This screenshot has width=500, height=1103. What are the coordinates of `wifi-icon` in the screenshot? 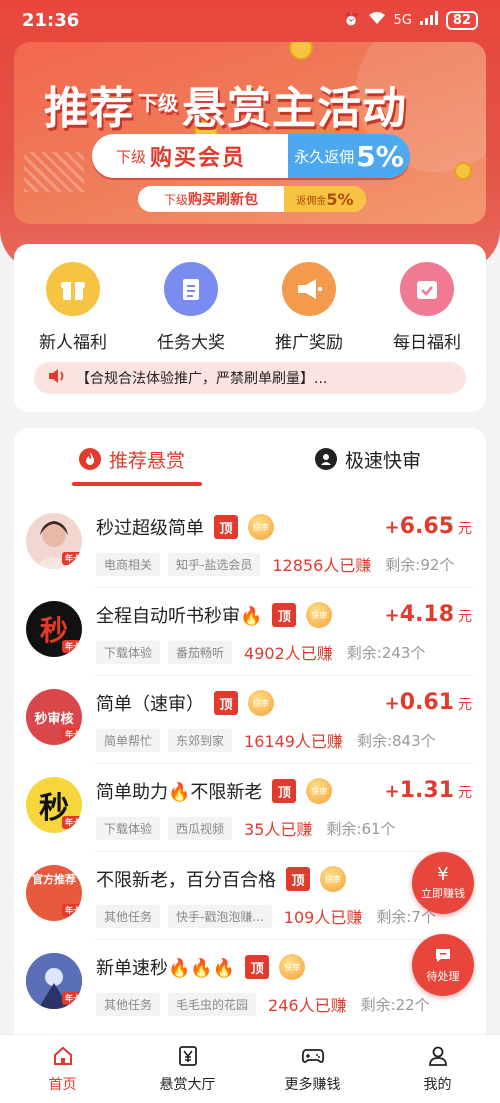 It's located at (377, 20).